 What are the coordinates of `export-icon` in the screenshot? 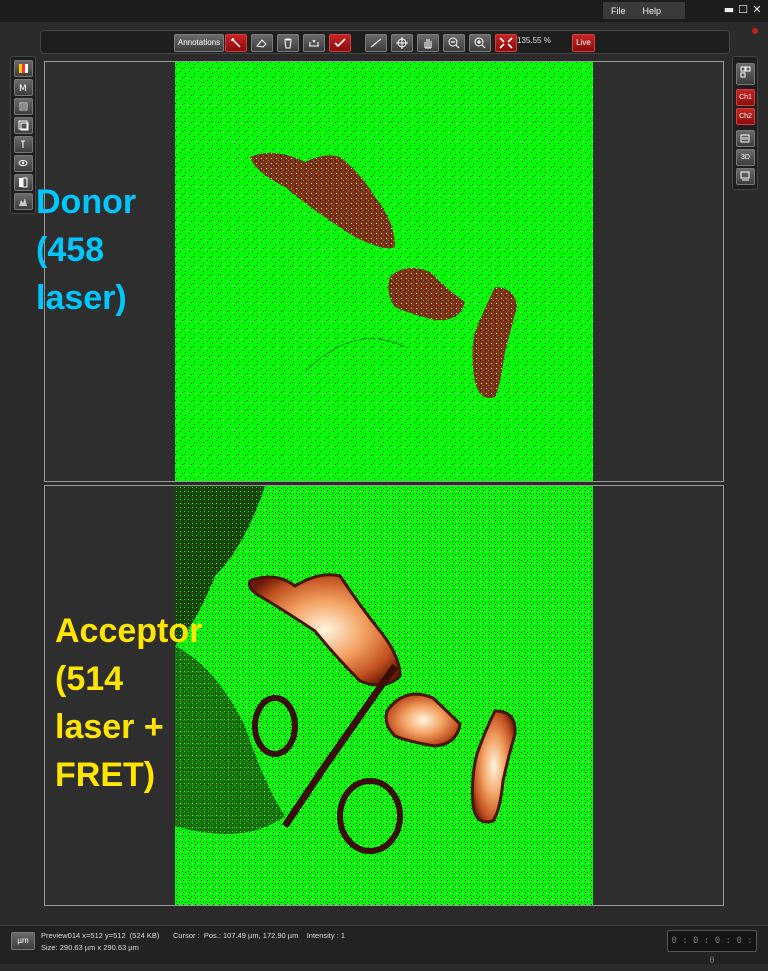 It's located at (745, 176).